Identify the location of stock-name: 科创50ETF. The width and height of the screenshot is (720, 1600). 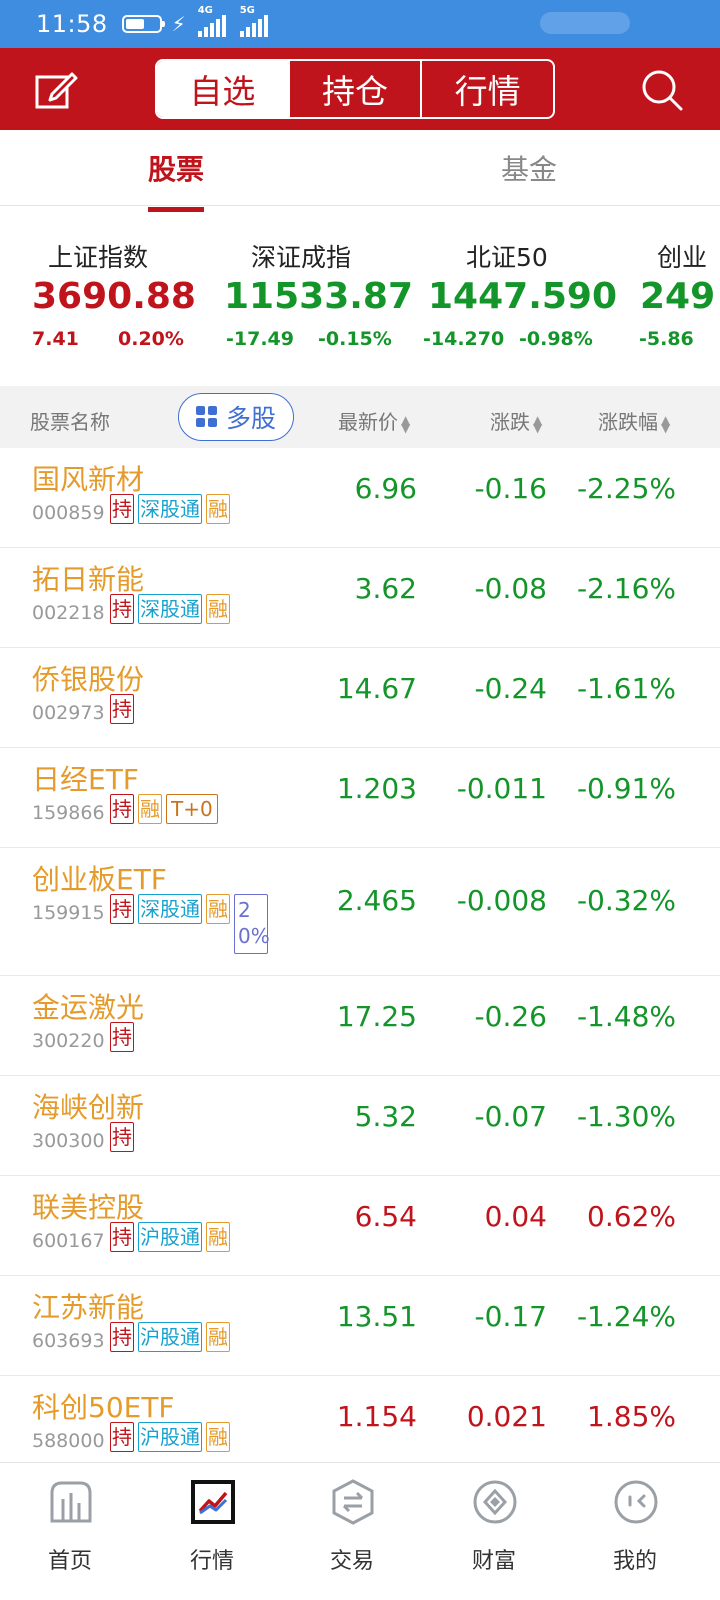
(103, 1407).